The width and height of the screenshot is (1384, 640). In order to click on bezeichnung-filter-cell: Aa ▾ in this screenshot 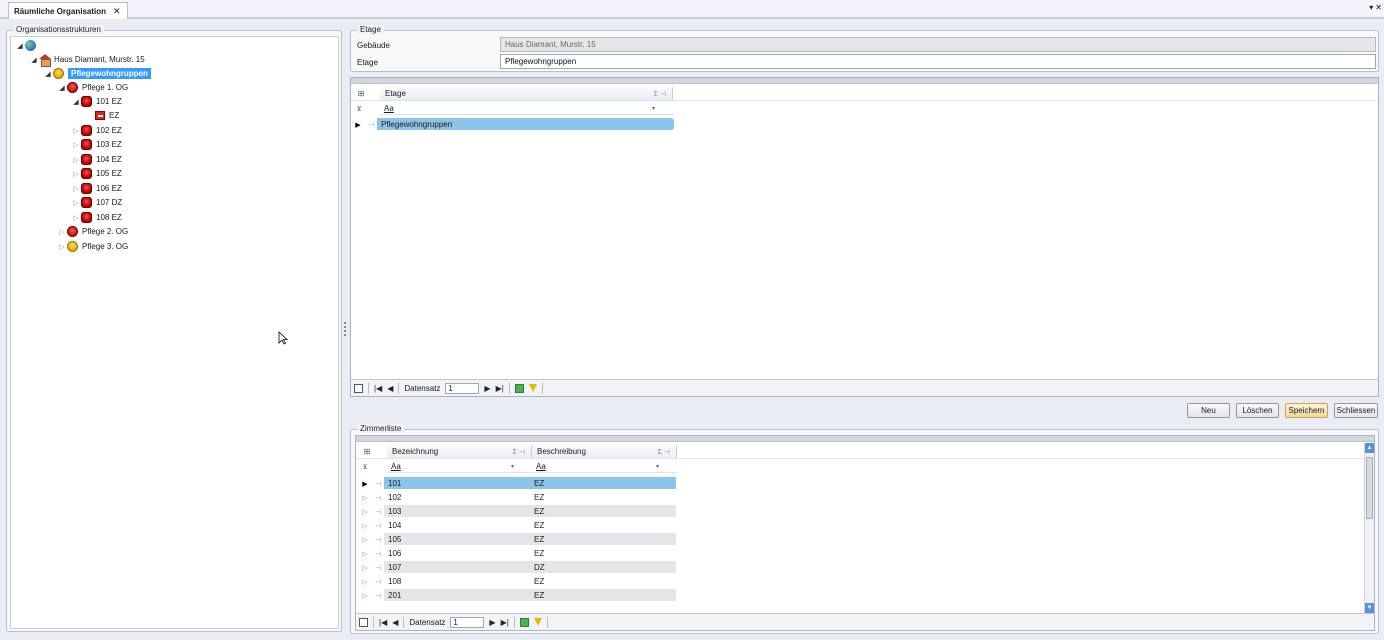, I will do `click(459, 466)`.